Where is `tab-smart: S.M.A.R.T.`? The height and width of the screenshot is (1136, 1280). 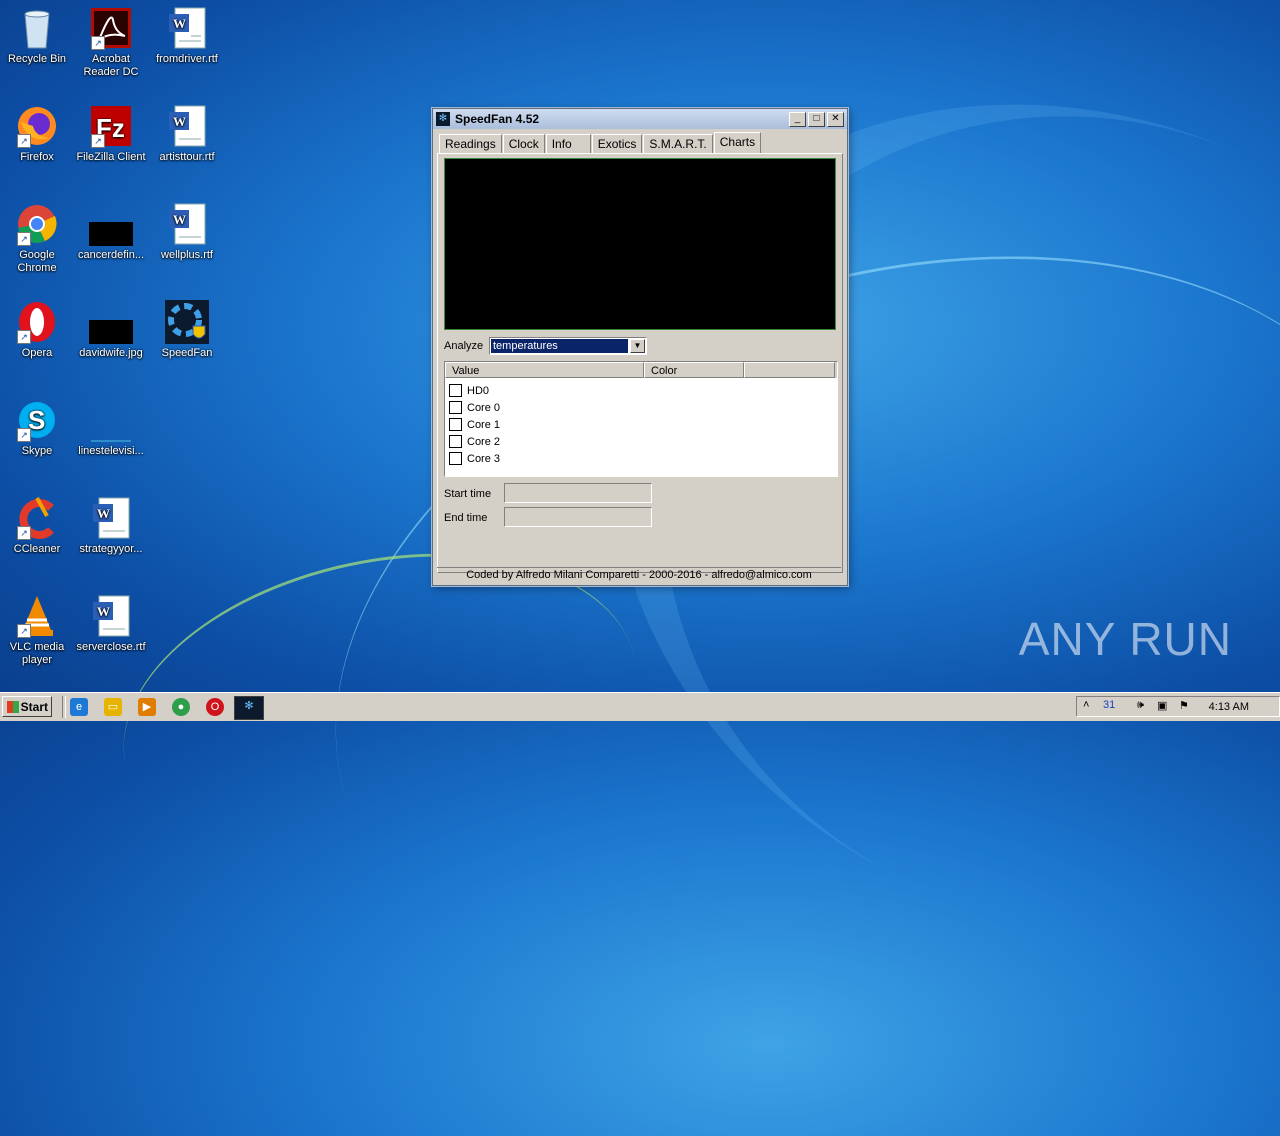
tab-smart: S.M.A.R.T. is located at coordinates (678, 144).